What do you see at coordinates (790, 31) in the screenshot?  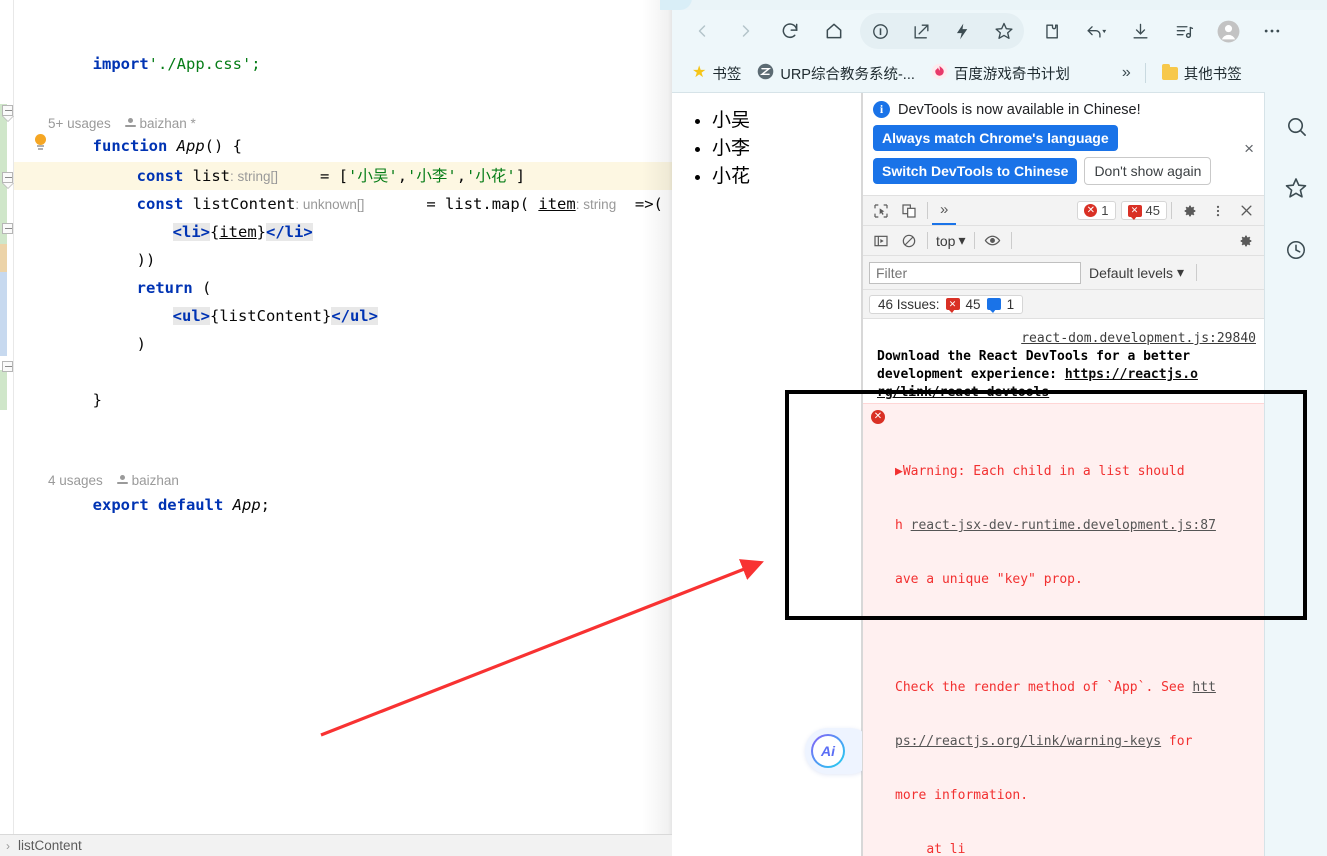 I see `reload-button` at bounding box center [790, 31].